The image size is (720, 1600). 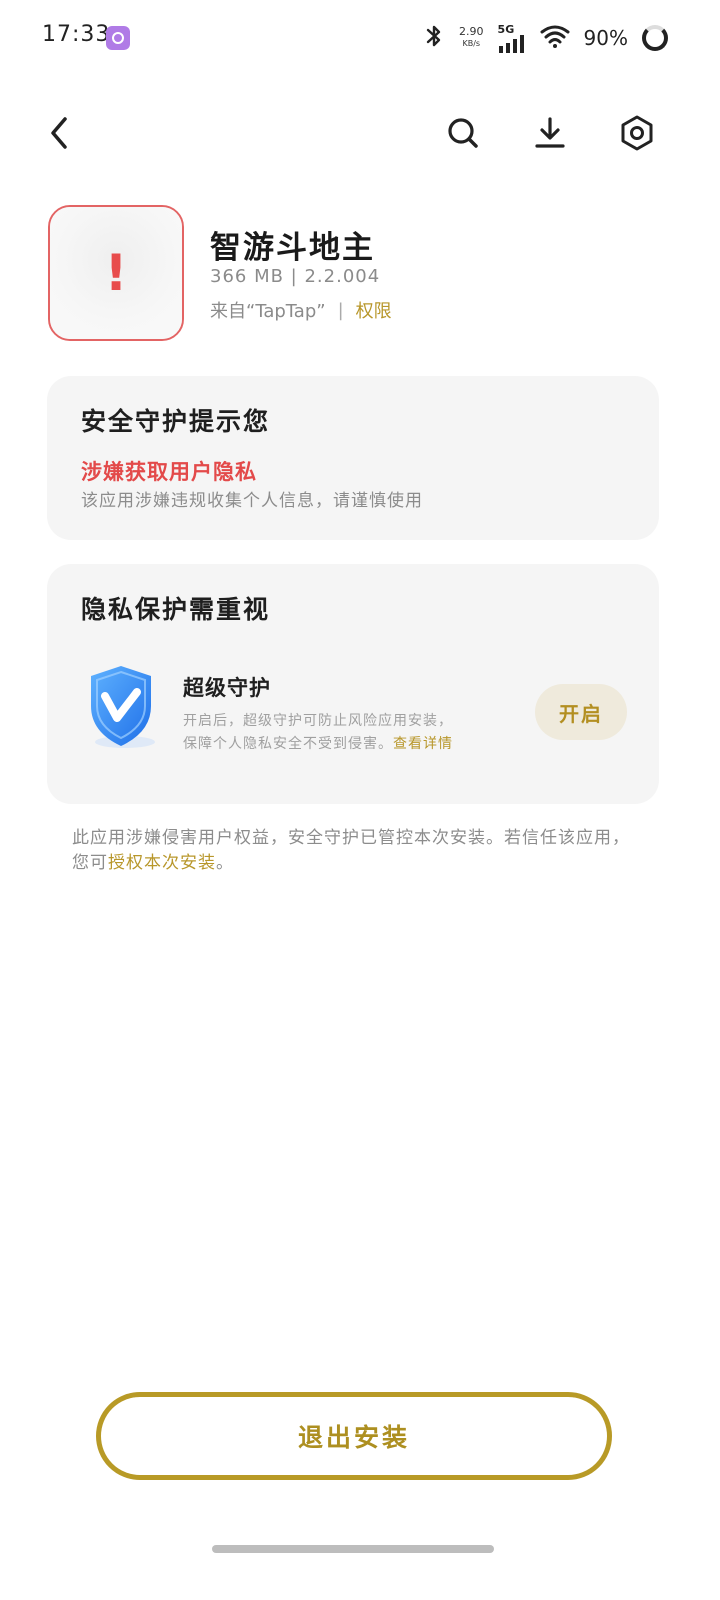 What do you see at coordinates (268, 311) in the screenshot?
I see `app-source: 来自“TapTap”` at bounding box center [268, 311].